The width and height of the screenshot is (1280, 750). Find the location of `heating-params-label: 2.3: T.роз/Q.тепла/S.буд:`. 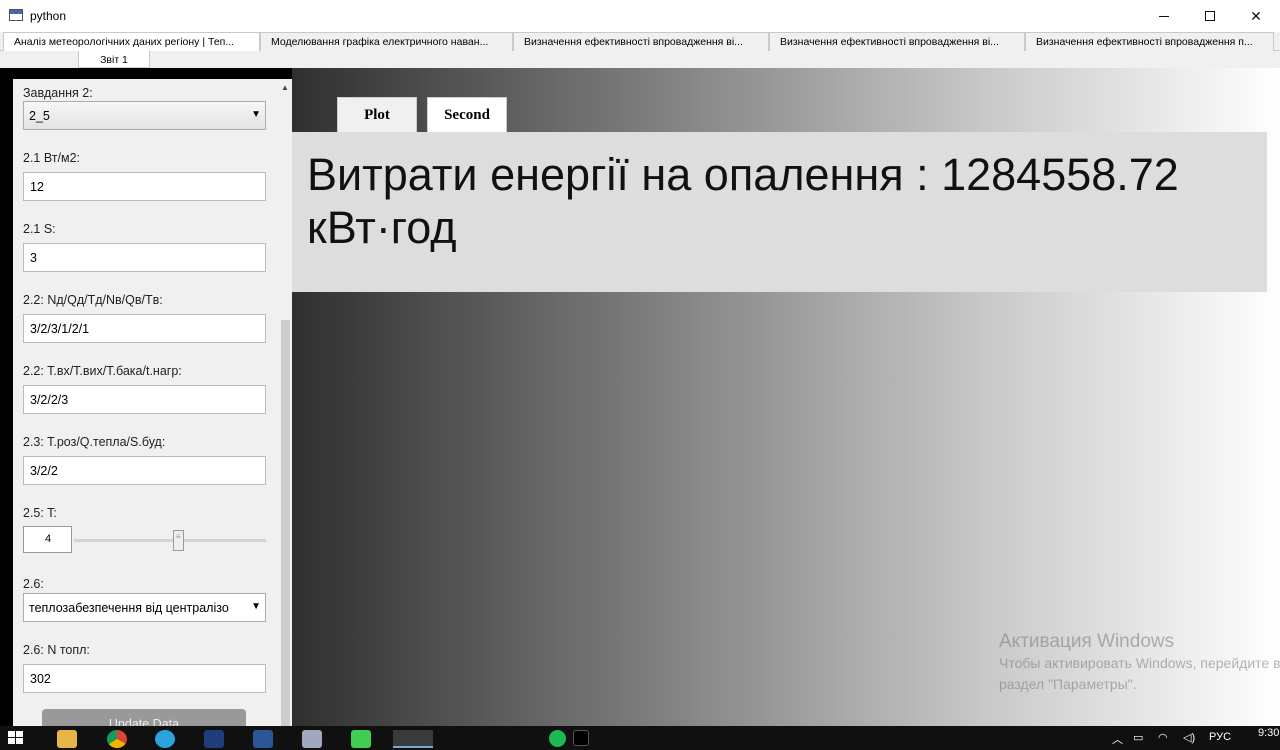

heating-params-label: 2.3: T.роз/Q.тепла/S.буд: is located at coordinates (94, 442).